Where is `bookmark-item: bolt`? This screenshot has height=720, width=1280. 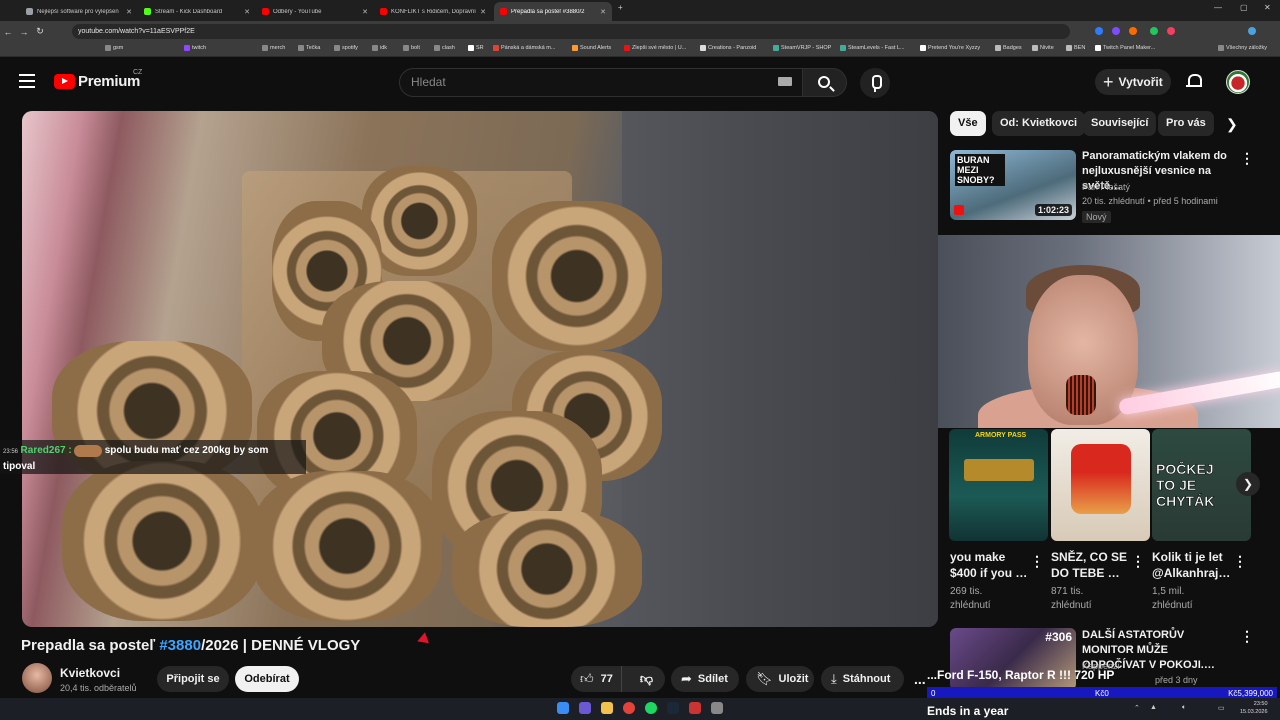 bookmark-item: bolt is located at coordinates (411, 48).